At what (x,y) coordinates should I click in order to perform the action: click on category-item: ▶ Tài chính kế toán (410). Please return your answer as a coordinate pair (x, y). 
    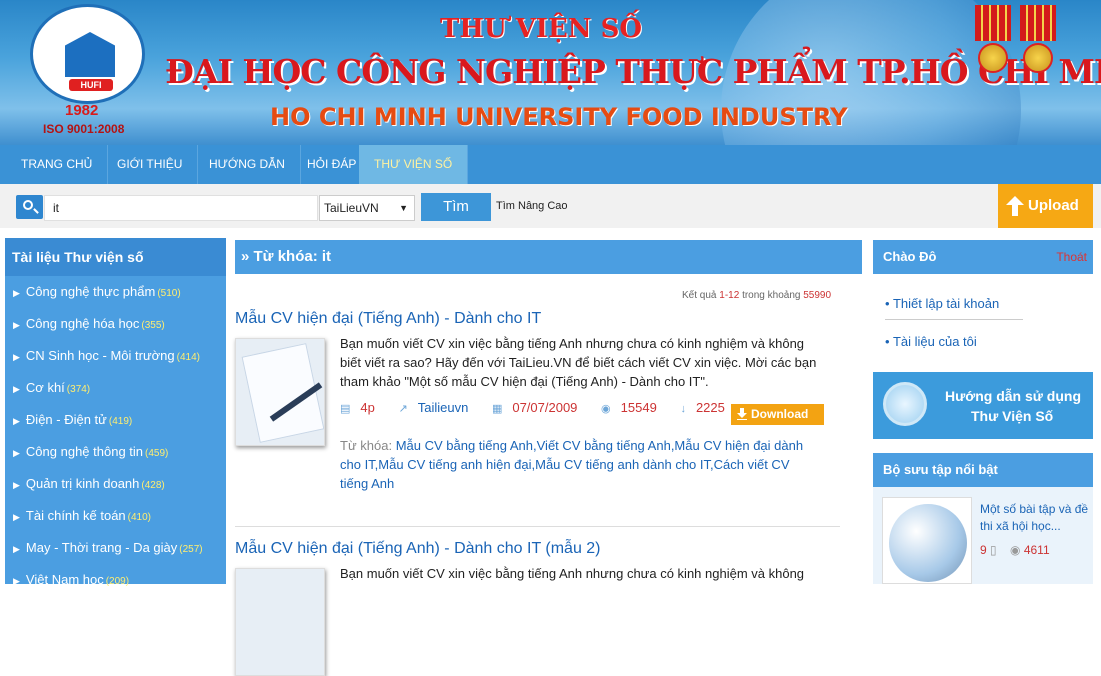
    Looking at the image, I should click on (115, 516).